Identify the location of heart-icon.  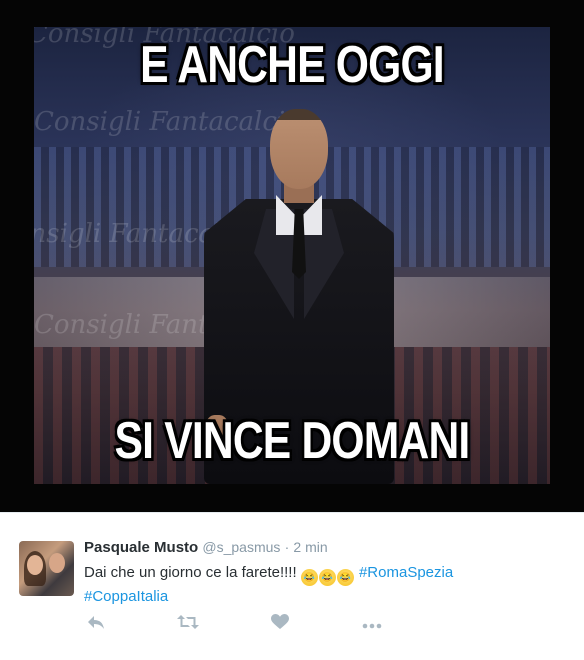
(280, 621).